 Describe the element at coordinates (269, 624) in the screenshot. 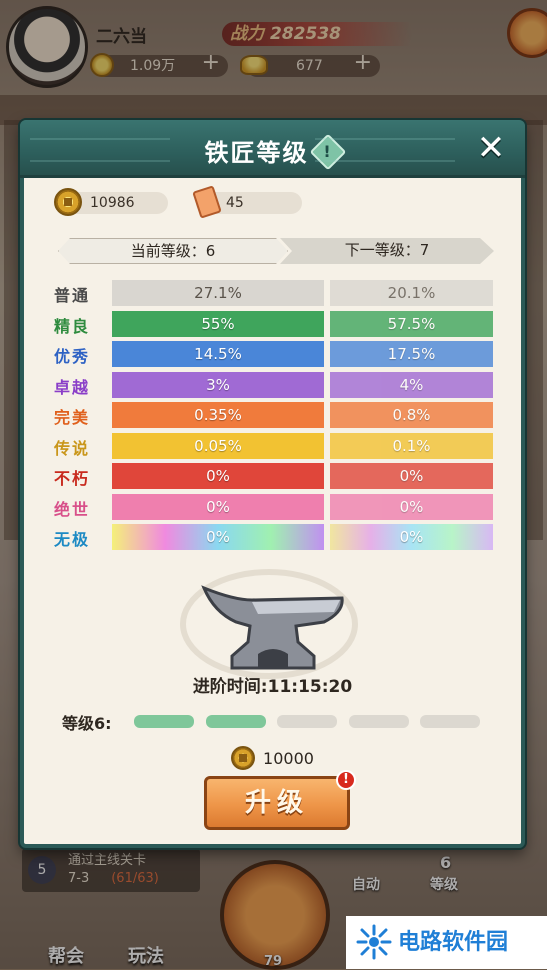

I see `anvil-icon` at that location.